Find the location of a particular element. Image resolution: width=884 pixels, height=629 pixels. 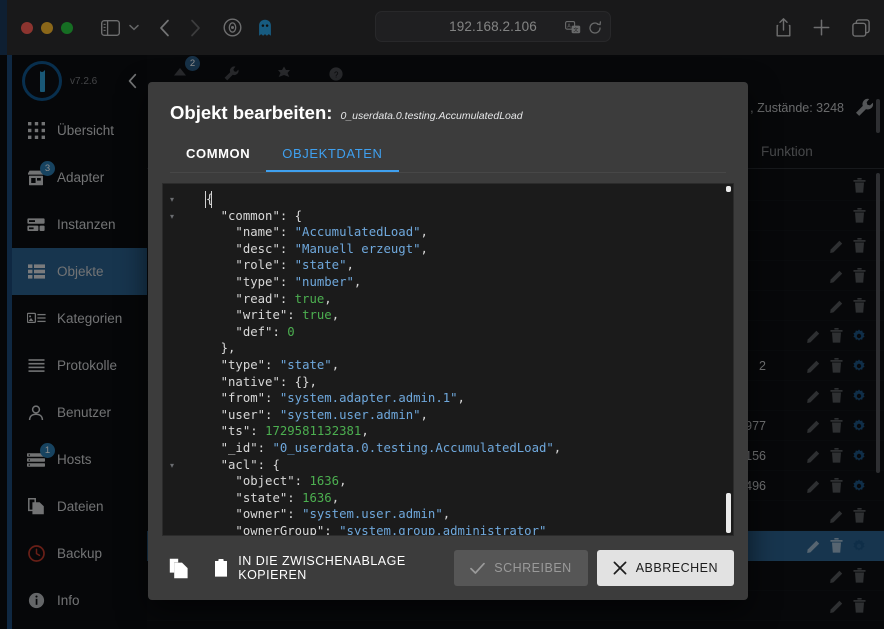

editor-token: "object" is located at coordinates (265, 481).